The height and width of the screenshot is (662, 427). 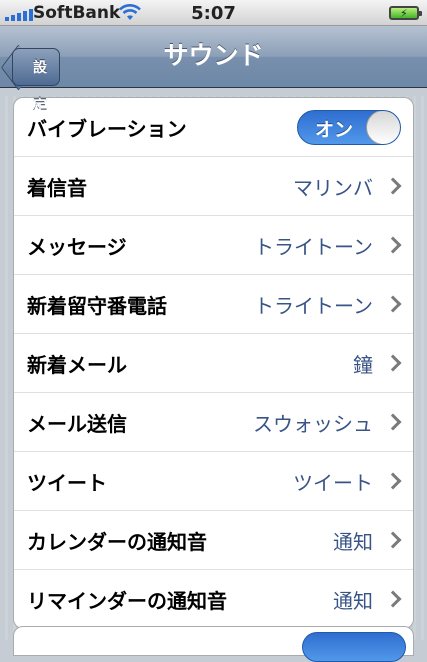 What do you see at coordinates (213, 481) in the screenshot?
I see `sound-row-tweet: ツイート ツイート` at bounding box center [213, 481].